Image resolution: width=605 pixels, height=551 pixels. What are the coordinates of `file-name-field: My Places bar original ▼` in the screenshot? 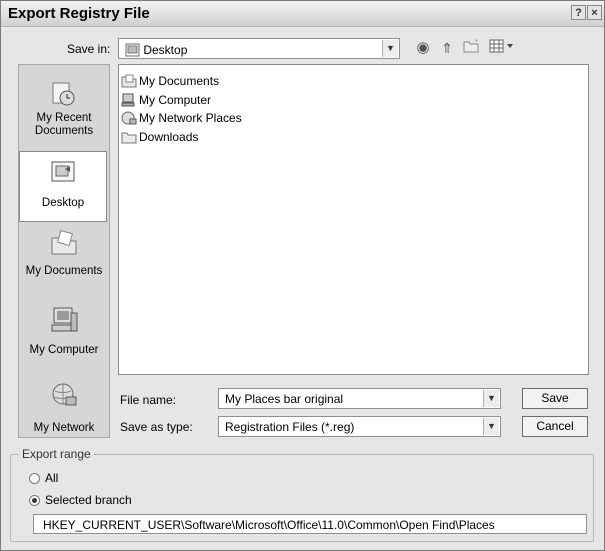 It's located at (359, 398).